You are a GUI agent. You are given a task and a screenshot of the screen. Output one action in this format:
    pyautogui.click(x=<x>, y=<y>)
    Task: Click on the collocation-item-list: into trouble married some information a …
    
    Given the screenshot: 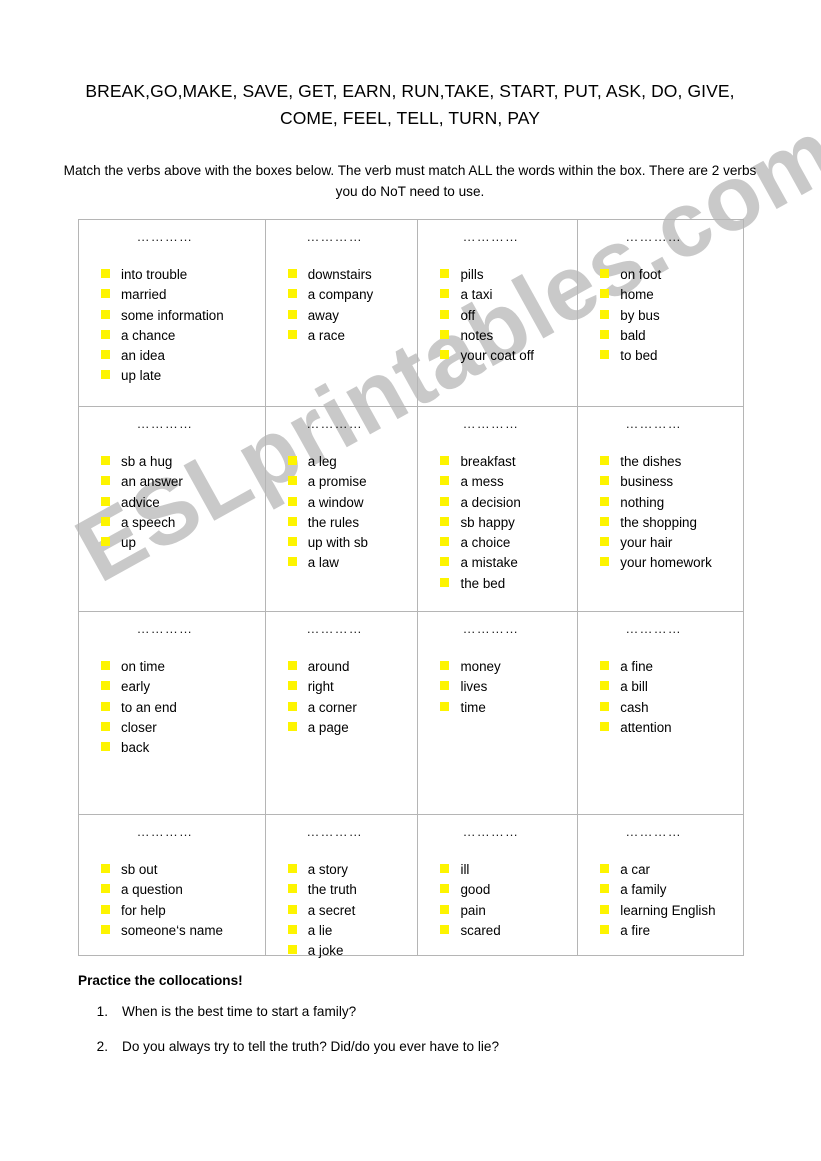 What is the action you would take?
    pyautogui.click(x=172, y=326)
    